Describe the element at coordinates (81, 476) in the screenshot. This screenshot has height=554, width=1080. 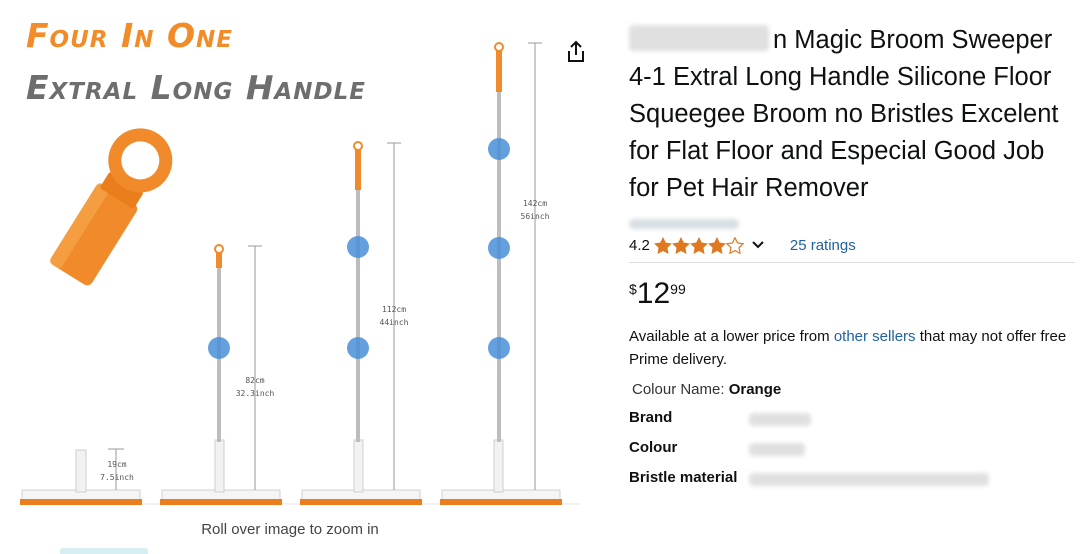
I see `broom-short: 19cm 7.5inch` at that location.